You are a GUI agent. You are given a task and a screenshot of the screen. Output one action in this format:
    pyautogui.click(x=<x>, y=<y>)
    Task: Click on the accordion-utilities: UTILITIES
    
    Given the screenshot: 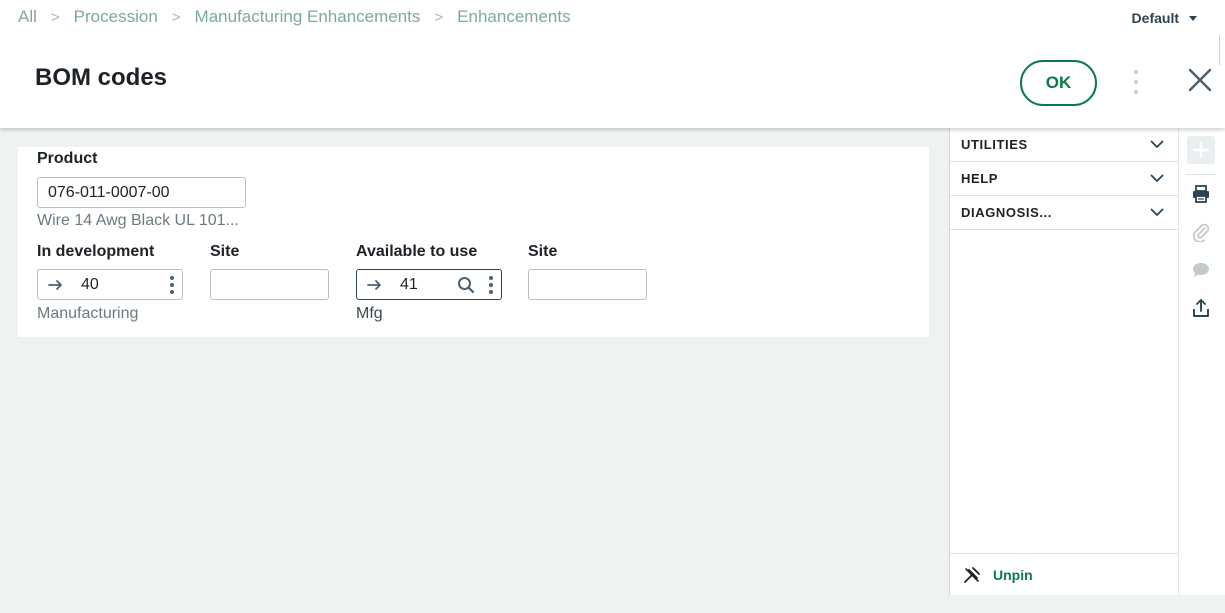 What is the action you would take?
    pyautogui.click(x=1064, y=145)
    